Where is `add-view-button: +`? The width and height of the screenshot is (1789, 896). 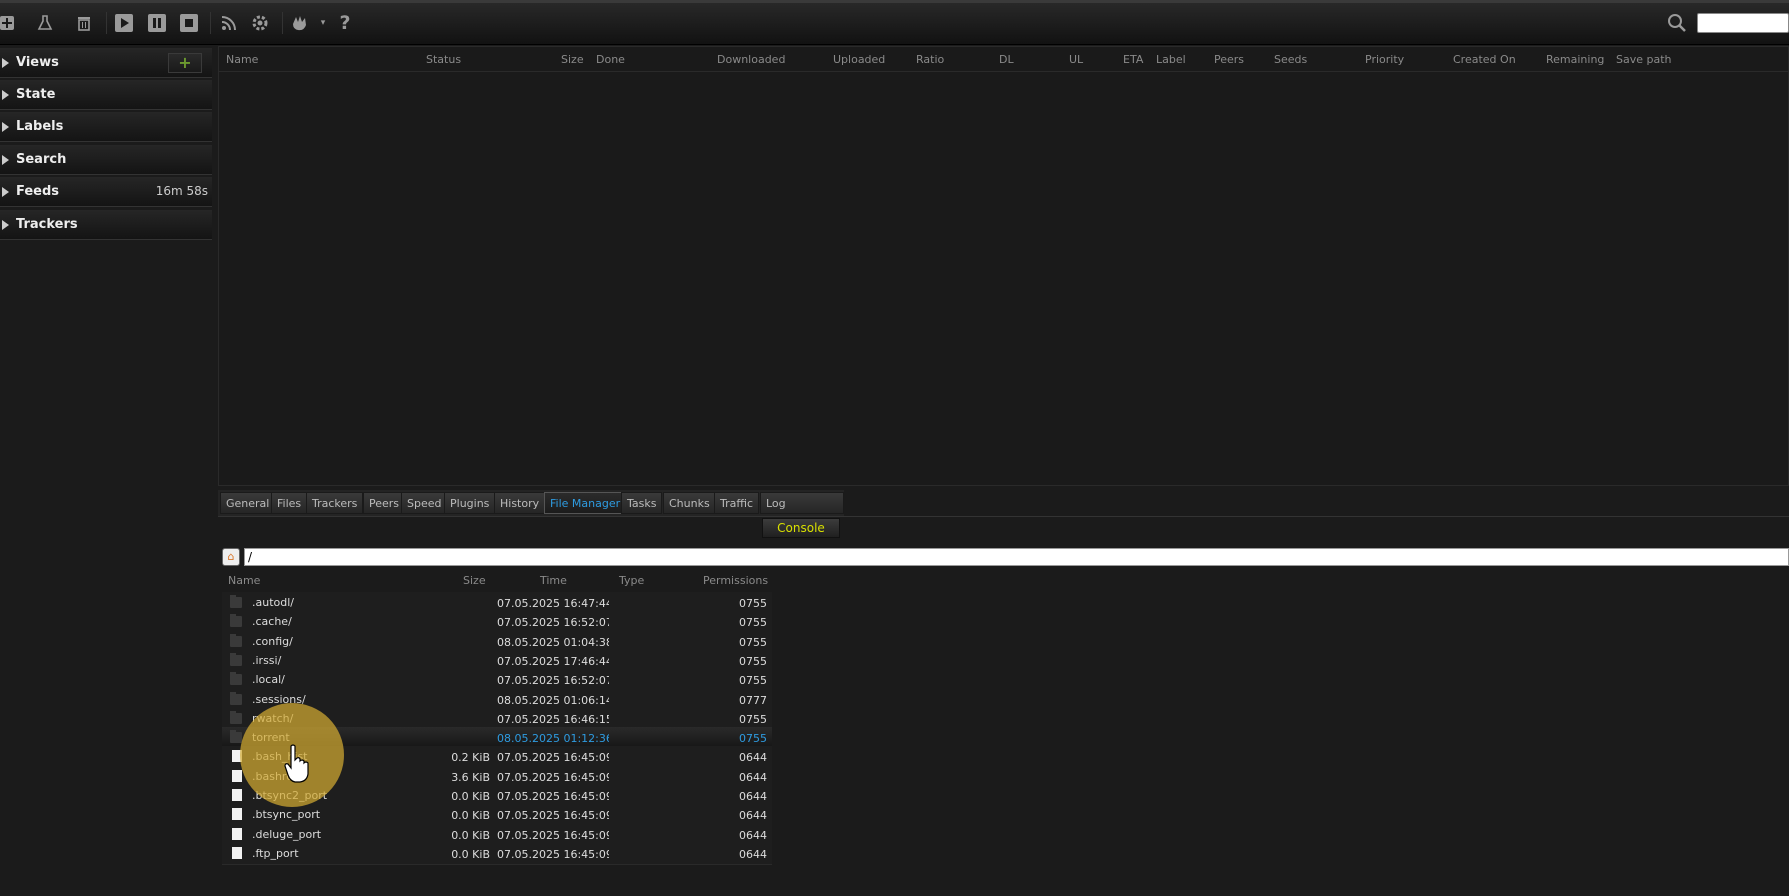
add-view-button: + is located at coordinates (185, 63).